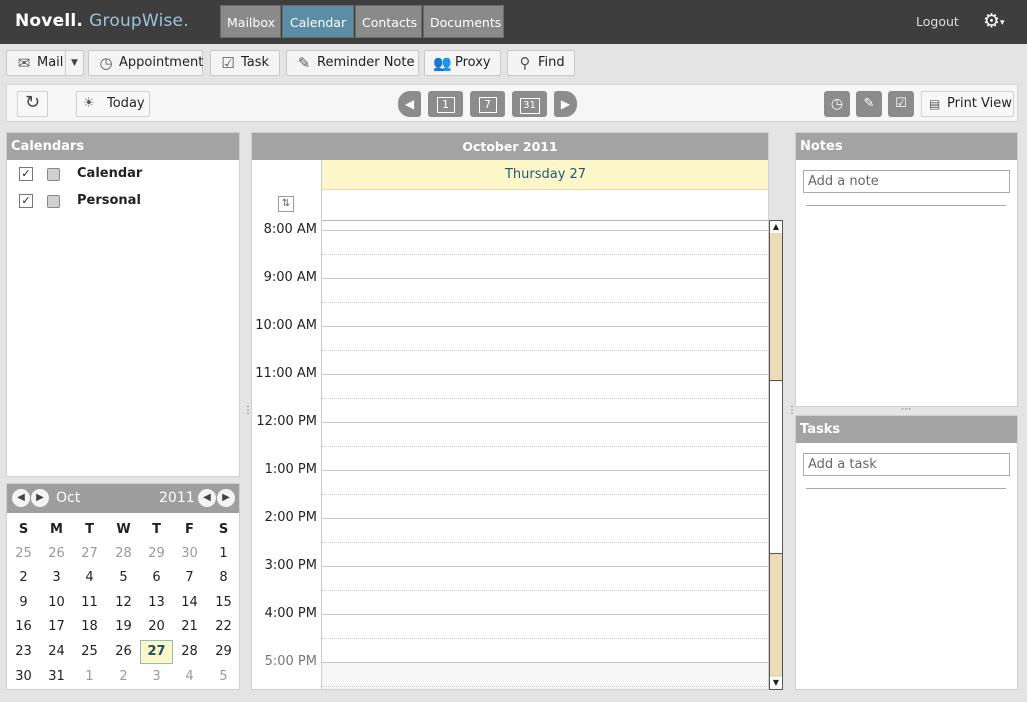 The image size is (1027, 702). I want to click on day-column-header: Thursday 27, so click(545, 175).